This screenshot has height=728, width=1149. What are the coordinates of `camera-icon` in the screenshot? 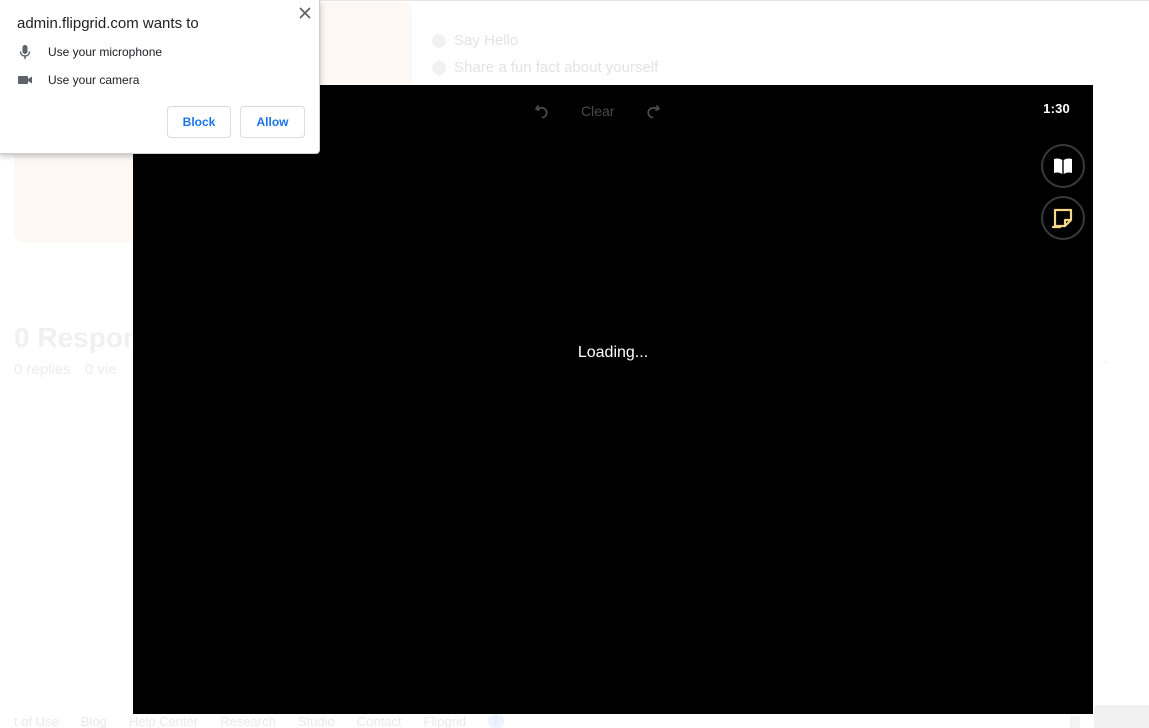 It's located at (25, 80).